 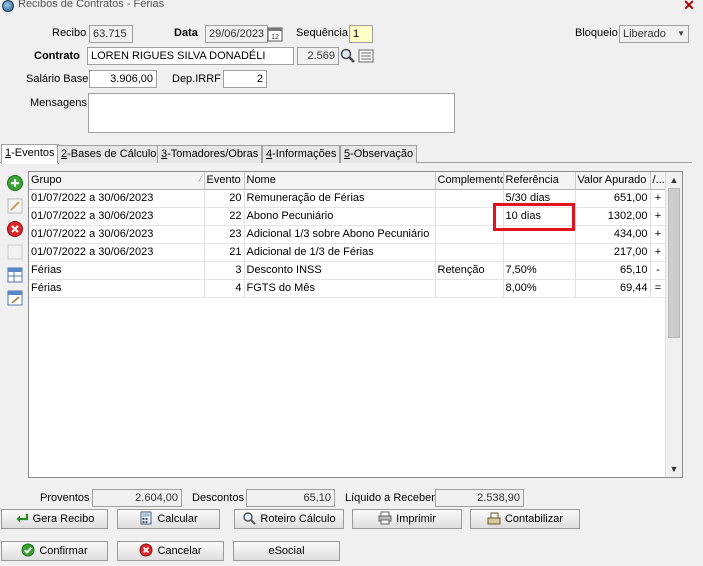 I want to click on delete-icon, so click(x=15, y=229).